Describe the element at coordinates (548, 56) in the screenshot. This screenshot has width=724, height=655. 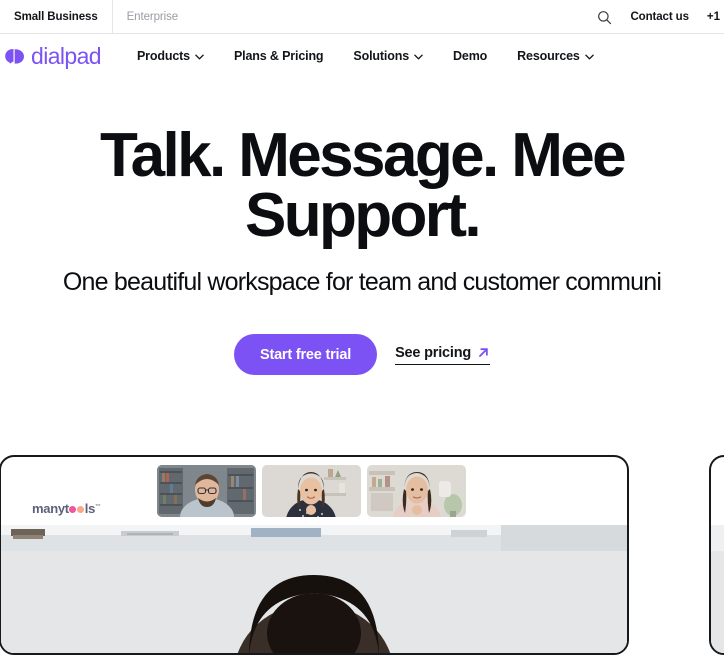
I see `nav-item-label: Resources` at that location.